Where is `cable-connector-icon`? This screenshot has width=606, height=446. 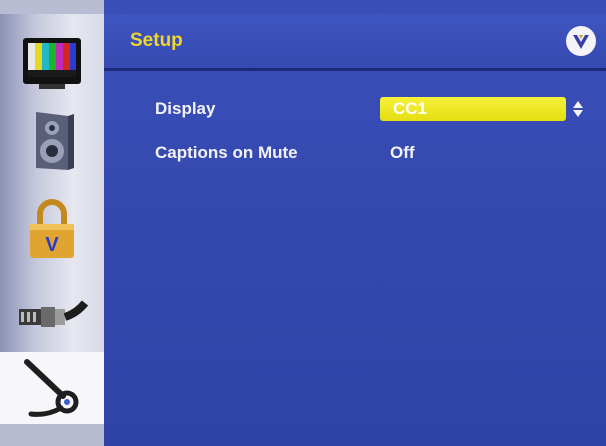
cable-connector-icon is located at coordinates (54, 313).